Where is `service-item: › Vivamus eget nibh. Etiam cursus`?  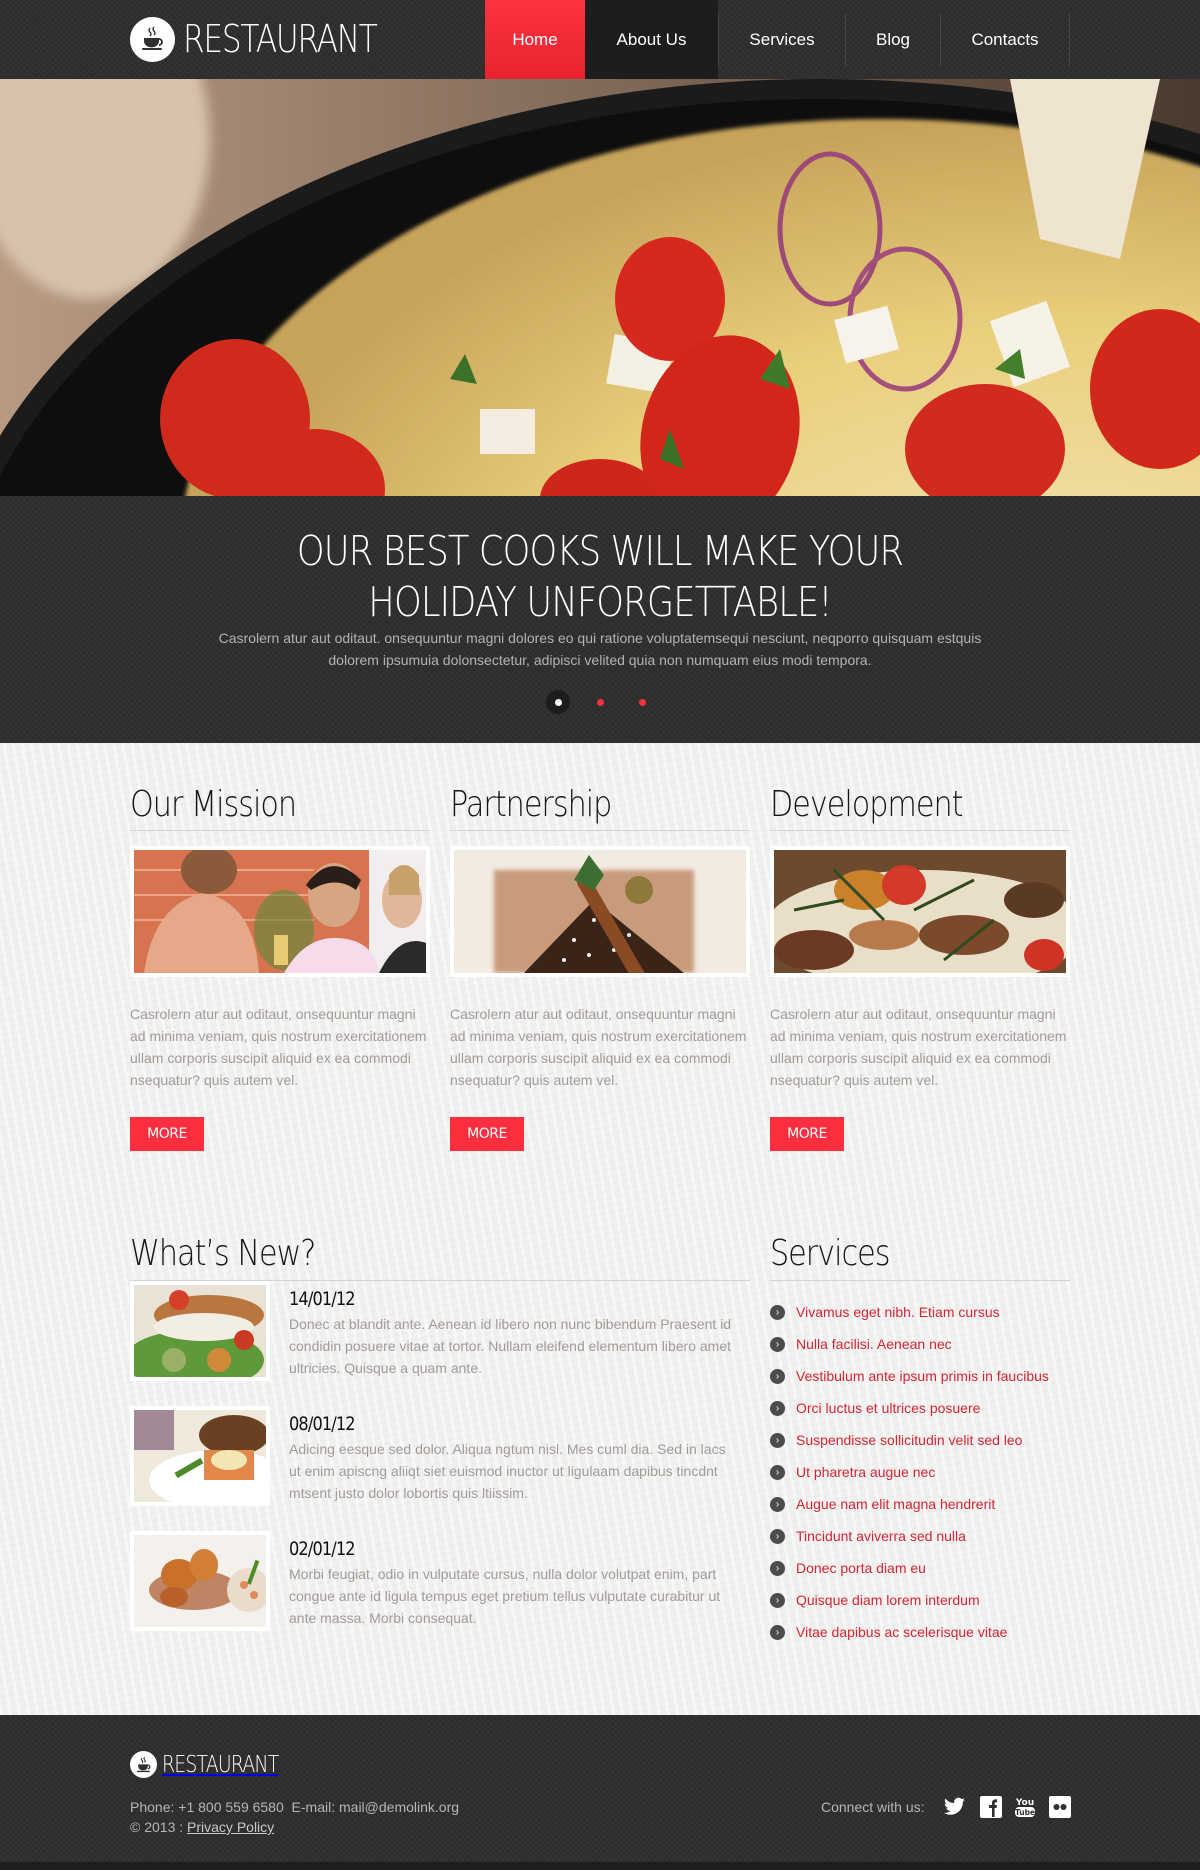
service-item: › Vivamus eget nibh. Etiam cursus is located at coordinates (920, 1312).